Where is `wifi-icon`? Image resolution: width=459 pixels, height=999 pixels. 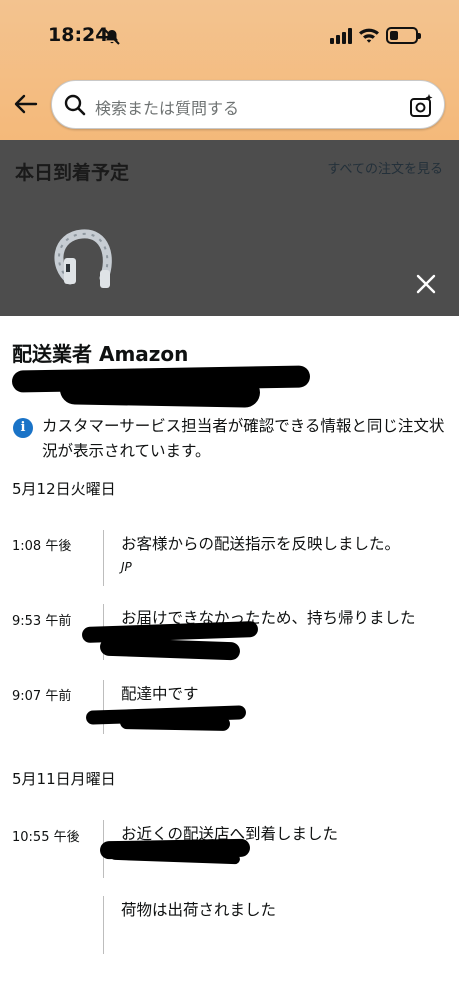 wifi-icon is located at coordinates (369, 35).